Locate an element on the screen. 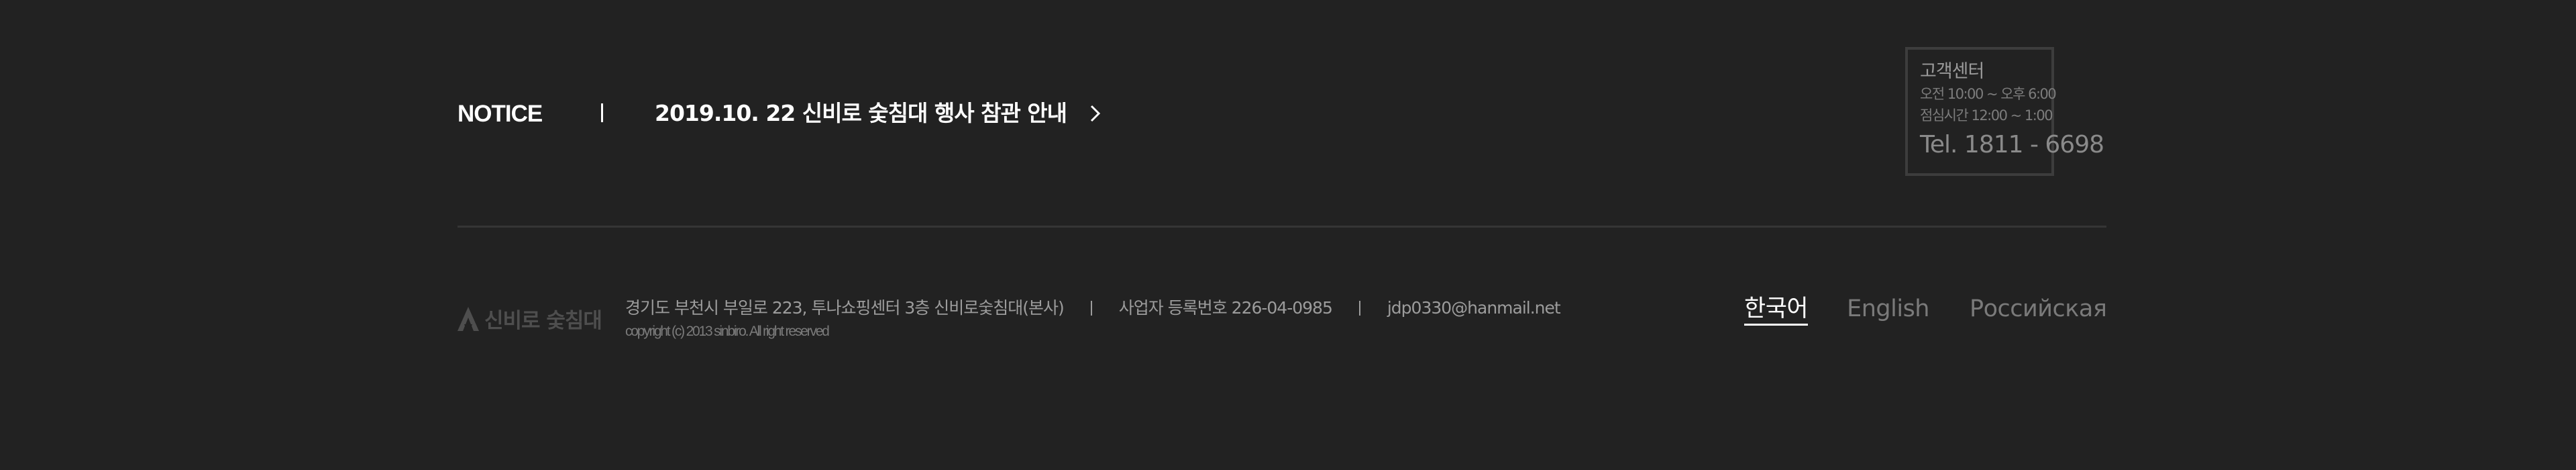  company-address: 경기도 부천시 부일로 223, 투나쇼핑센터 3층 신비로숯침대(본사) is located at coordinates (845, 308).